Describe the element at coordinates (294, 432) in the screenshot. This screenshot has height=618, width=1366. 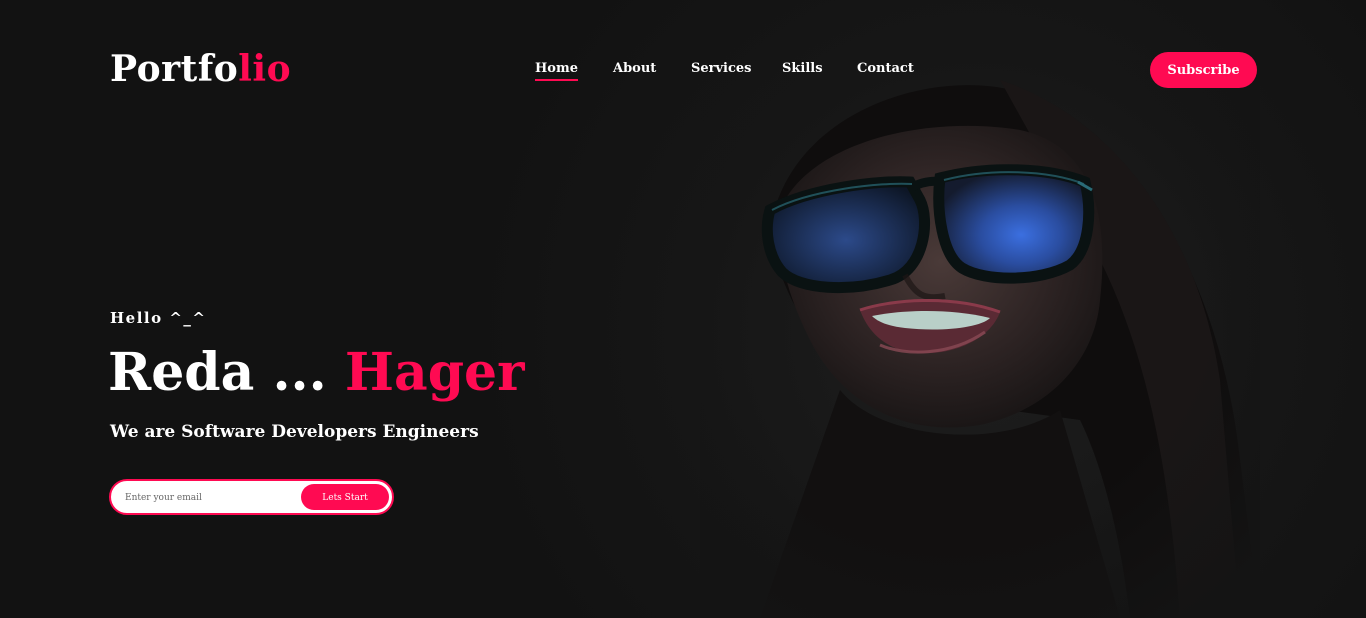
I see `hero-tagline: We are Software Developers Engineers` at that location.